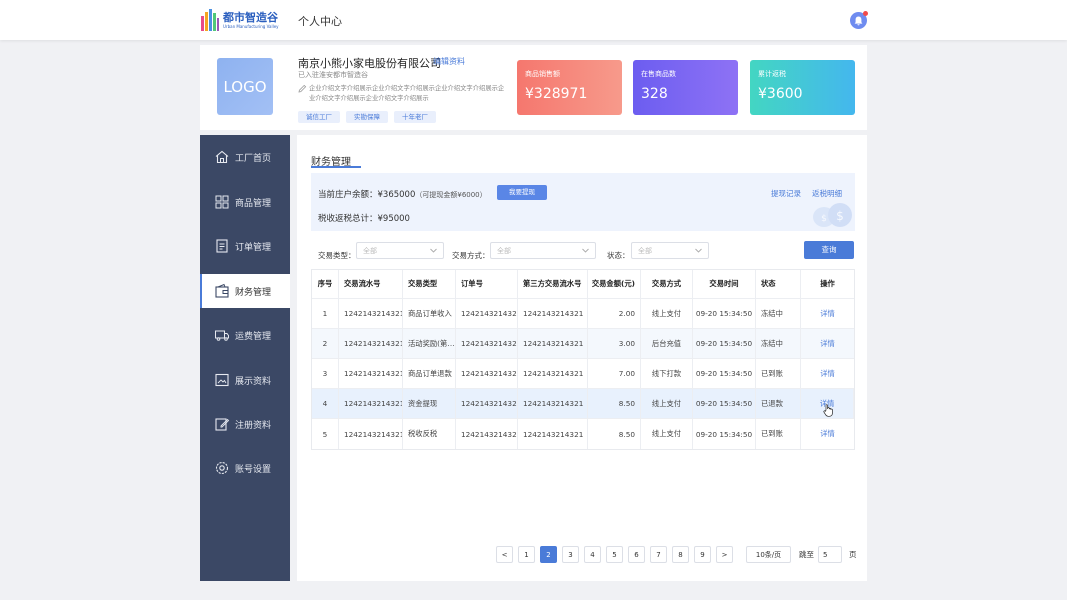 This screenshot has height=600, width=1067. What do you see at coordinates (778, 434) in the screenshot?
I see `cell-status: 已到账` at bounding box center [778, 434].